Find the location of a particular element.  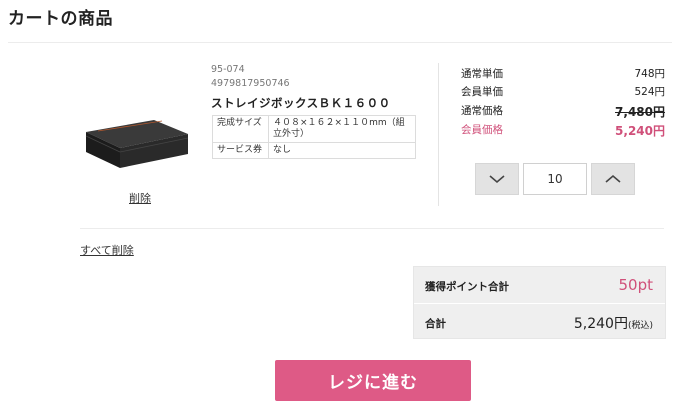

spec-label: サービス券 is located at coordinates (240, 150).